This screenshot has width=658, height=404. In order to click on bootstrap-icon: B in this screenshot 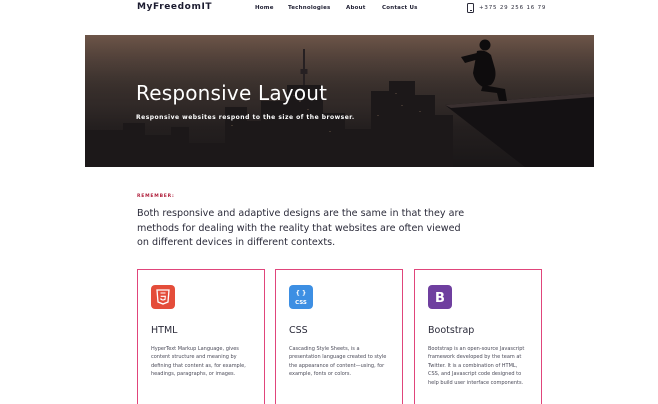, I will do `click(440, 297)`.